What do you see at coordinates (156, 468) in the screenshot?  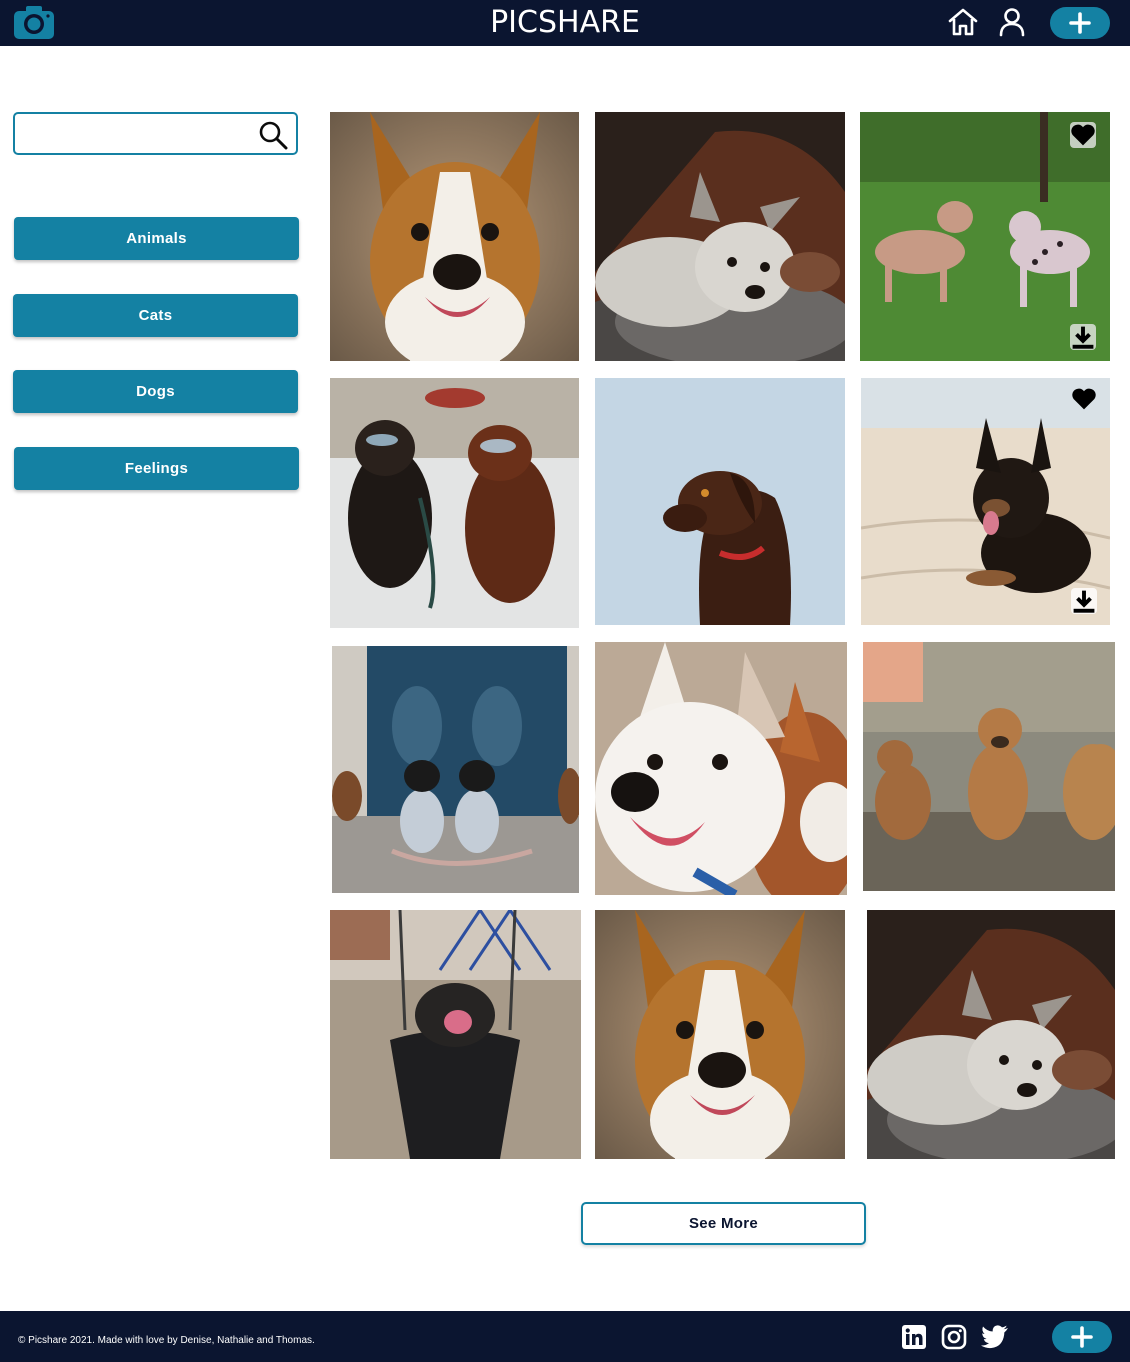 I see `category-feelings-button: Feelings` at bounding box center [156, 468].